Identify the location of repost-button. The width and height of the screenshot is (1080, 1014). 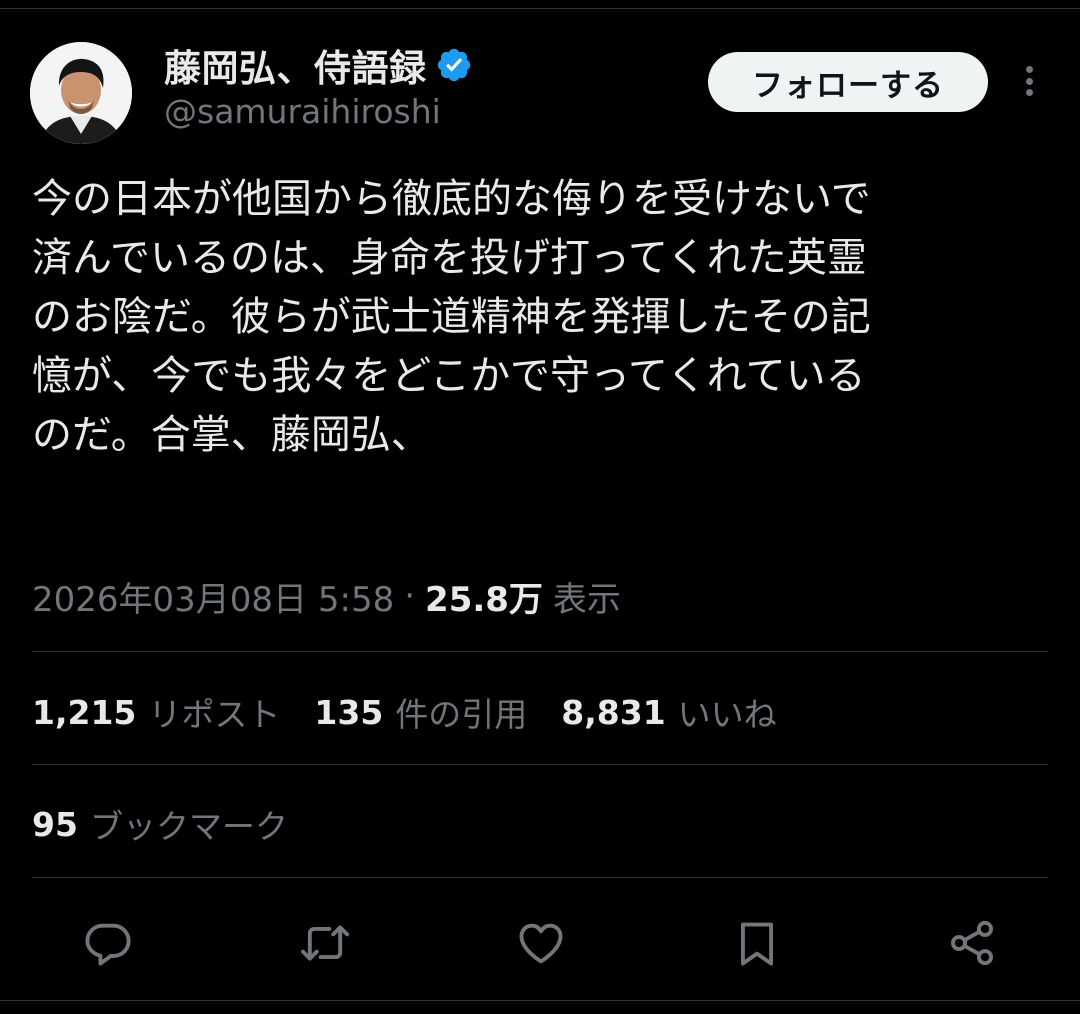
(325, 943).